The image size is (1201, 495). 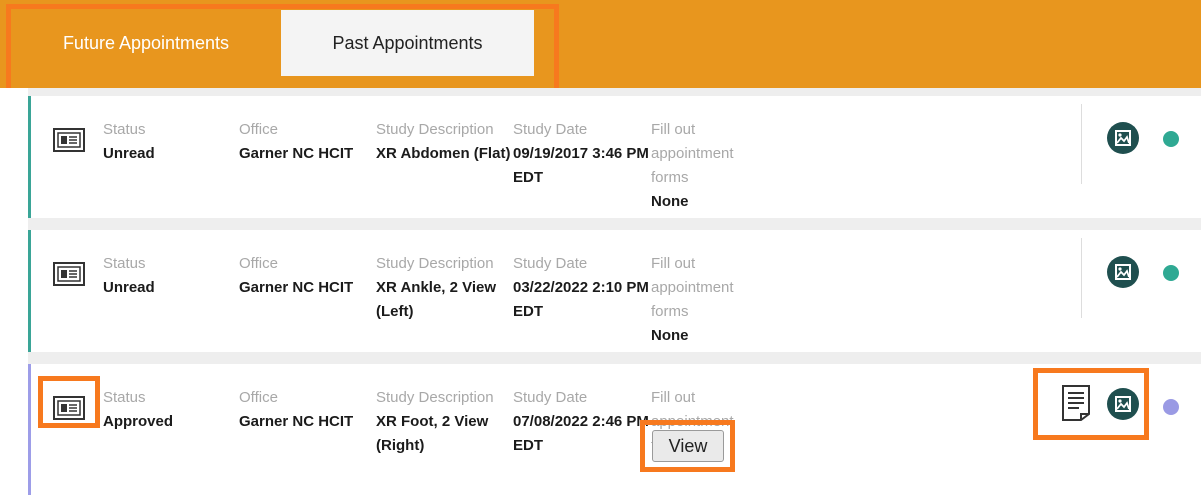 What do you see at coordinates (282, 50) in the screenshot?
I see `tabs-highlight` at bounding box center [282, 50].